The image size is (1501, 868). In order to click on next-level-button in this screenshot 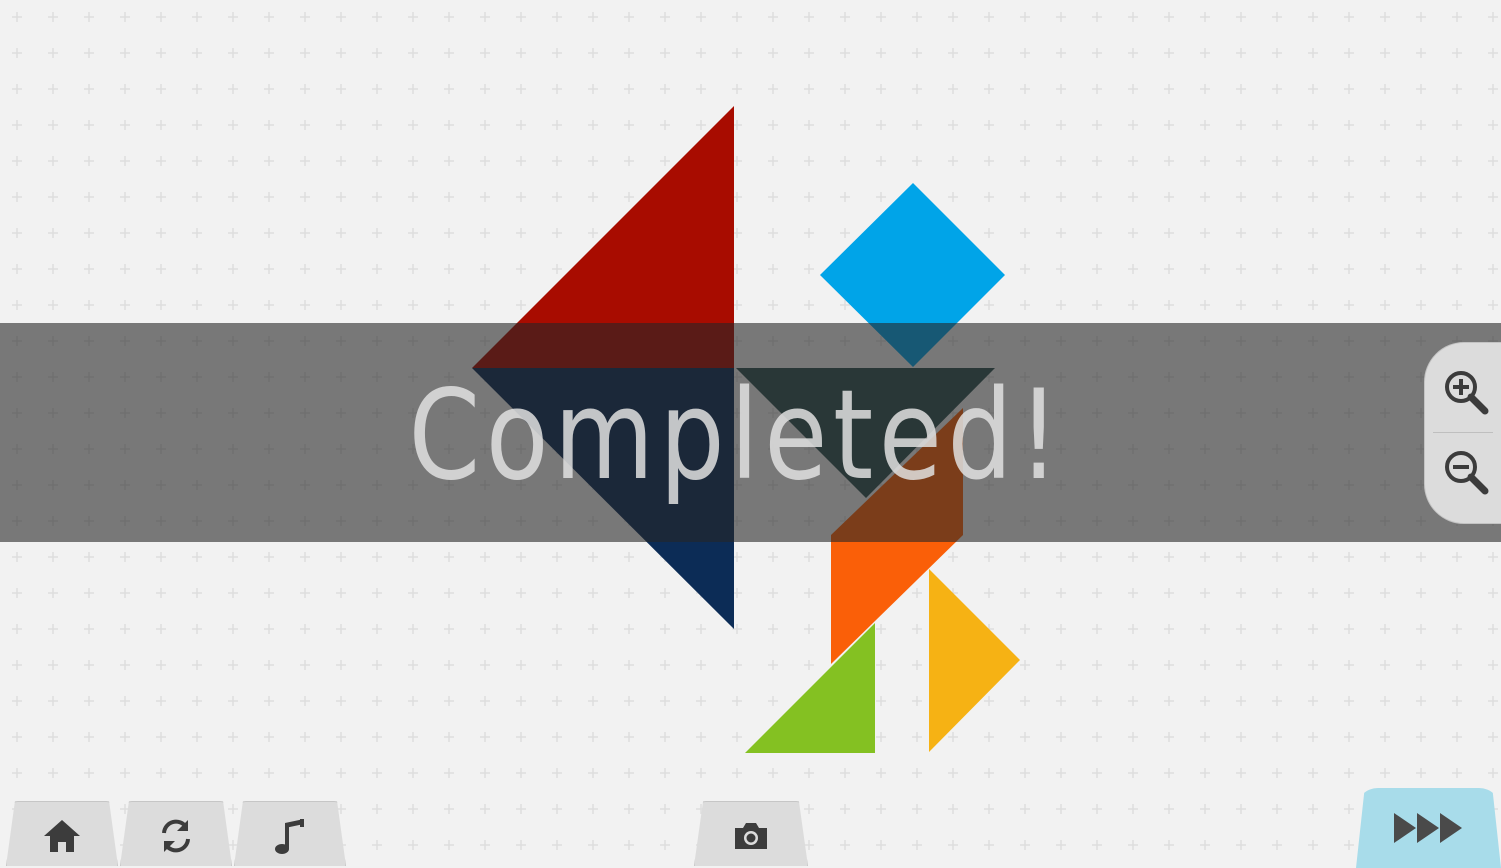, I will do `click(1428, 828)`.